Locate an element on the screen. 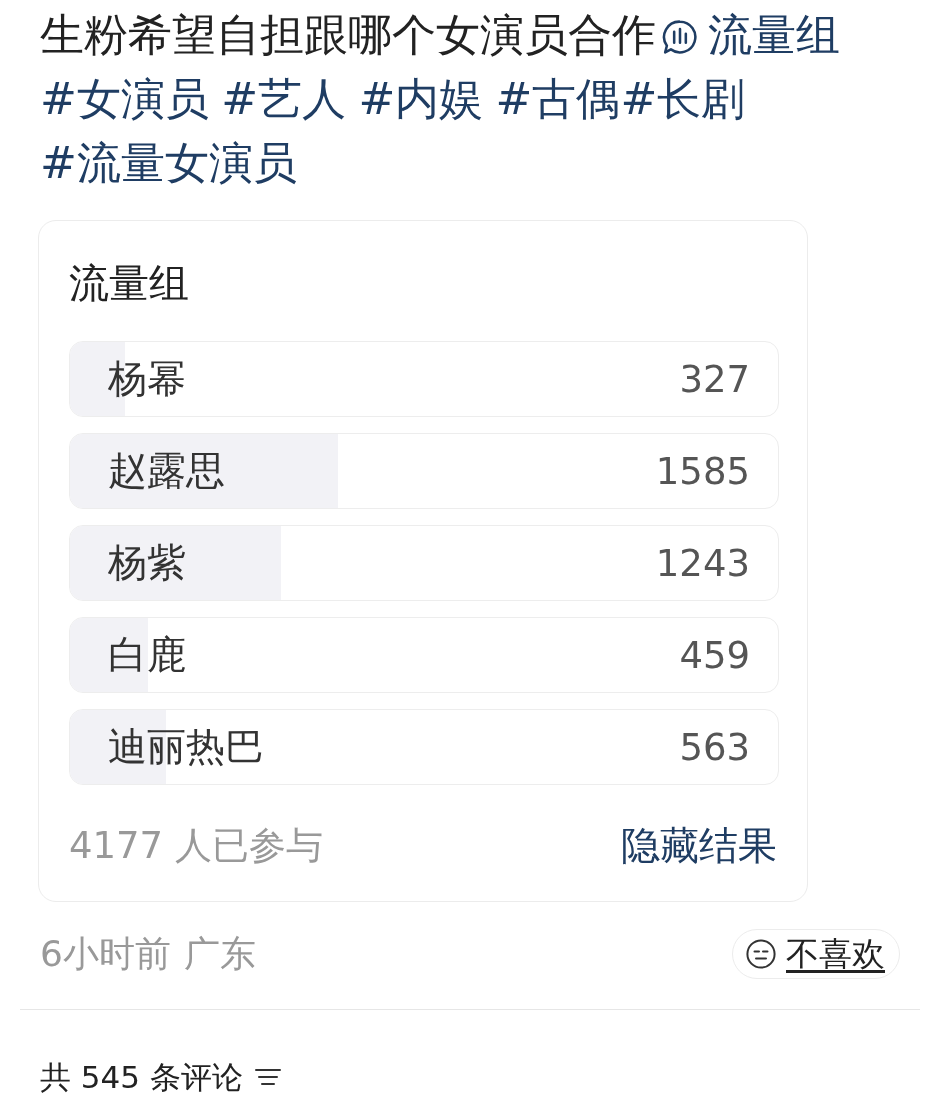 The image size is (940, 1110). poll-icon is located at coordinates (680, 37).